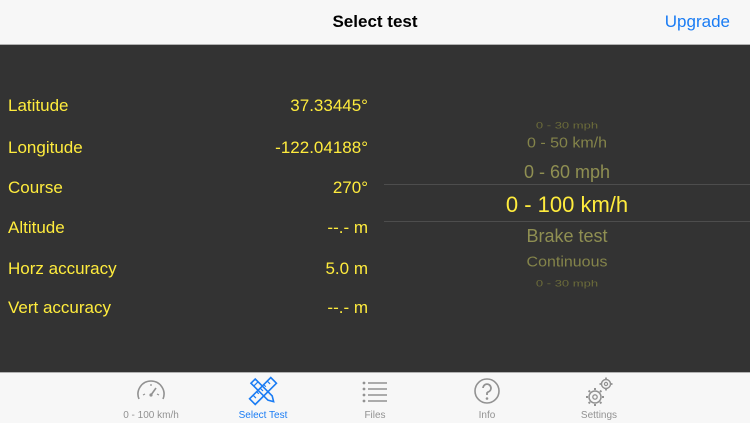  I want to click on horz-accuracy-value: 5.0 m, so click(346, 268).